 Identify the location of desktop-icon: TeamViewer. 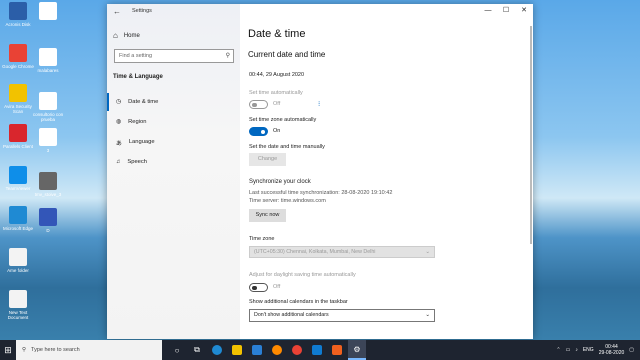
(18, 178).